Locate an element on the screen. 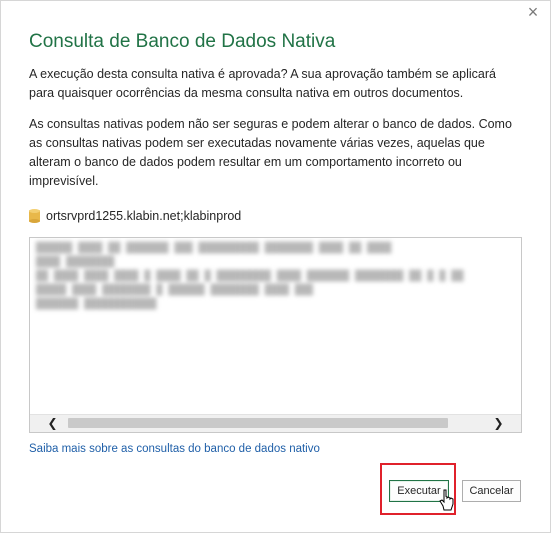 The width and height of the screenshot is (551, 533). dialog-title: Consulta de Banco de Dados Nativa is located at coordinates (182, 41).